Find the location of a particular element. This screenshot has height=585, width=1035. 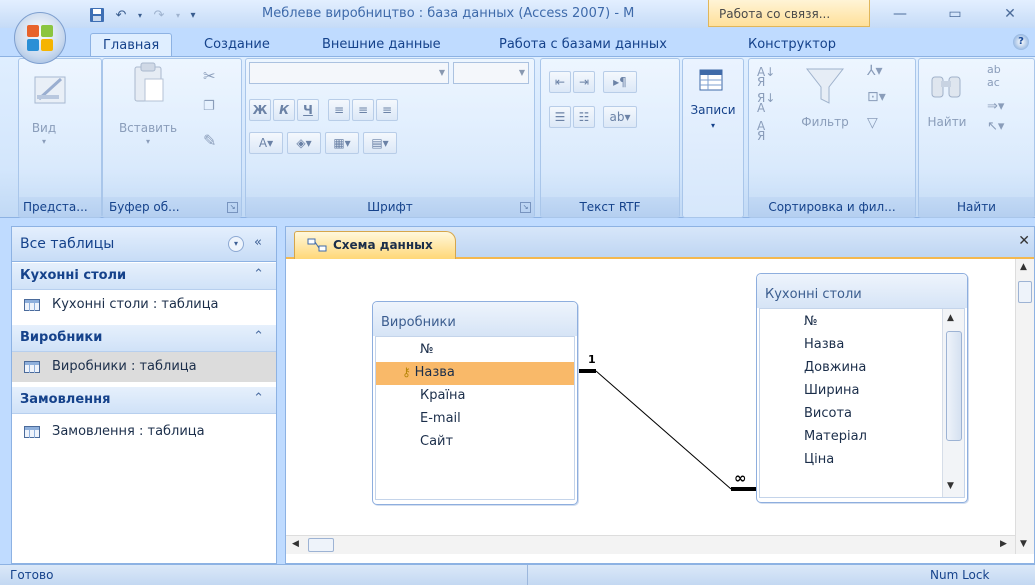

advanced-filter-icon: ⊡▾ is located at coordinates (876, 97).